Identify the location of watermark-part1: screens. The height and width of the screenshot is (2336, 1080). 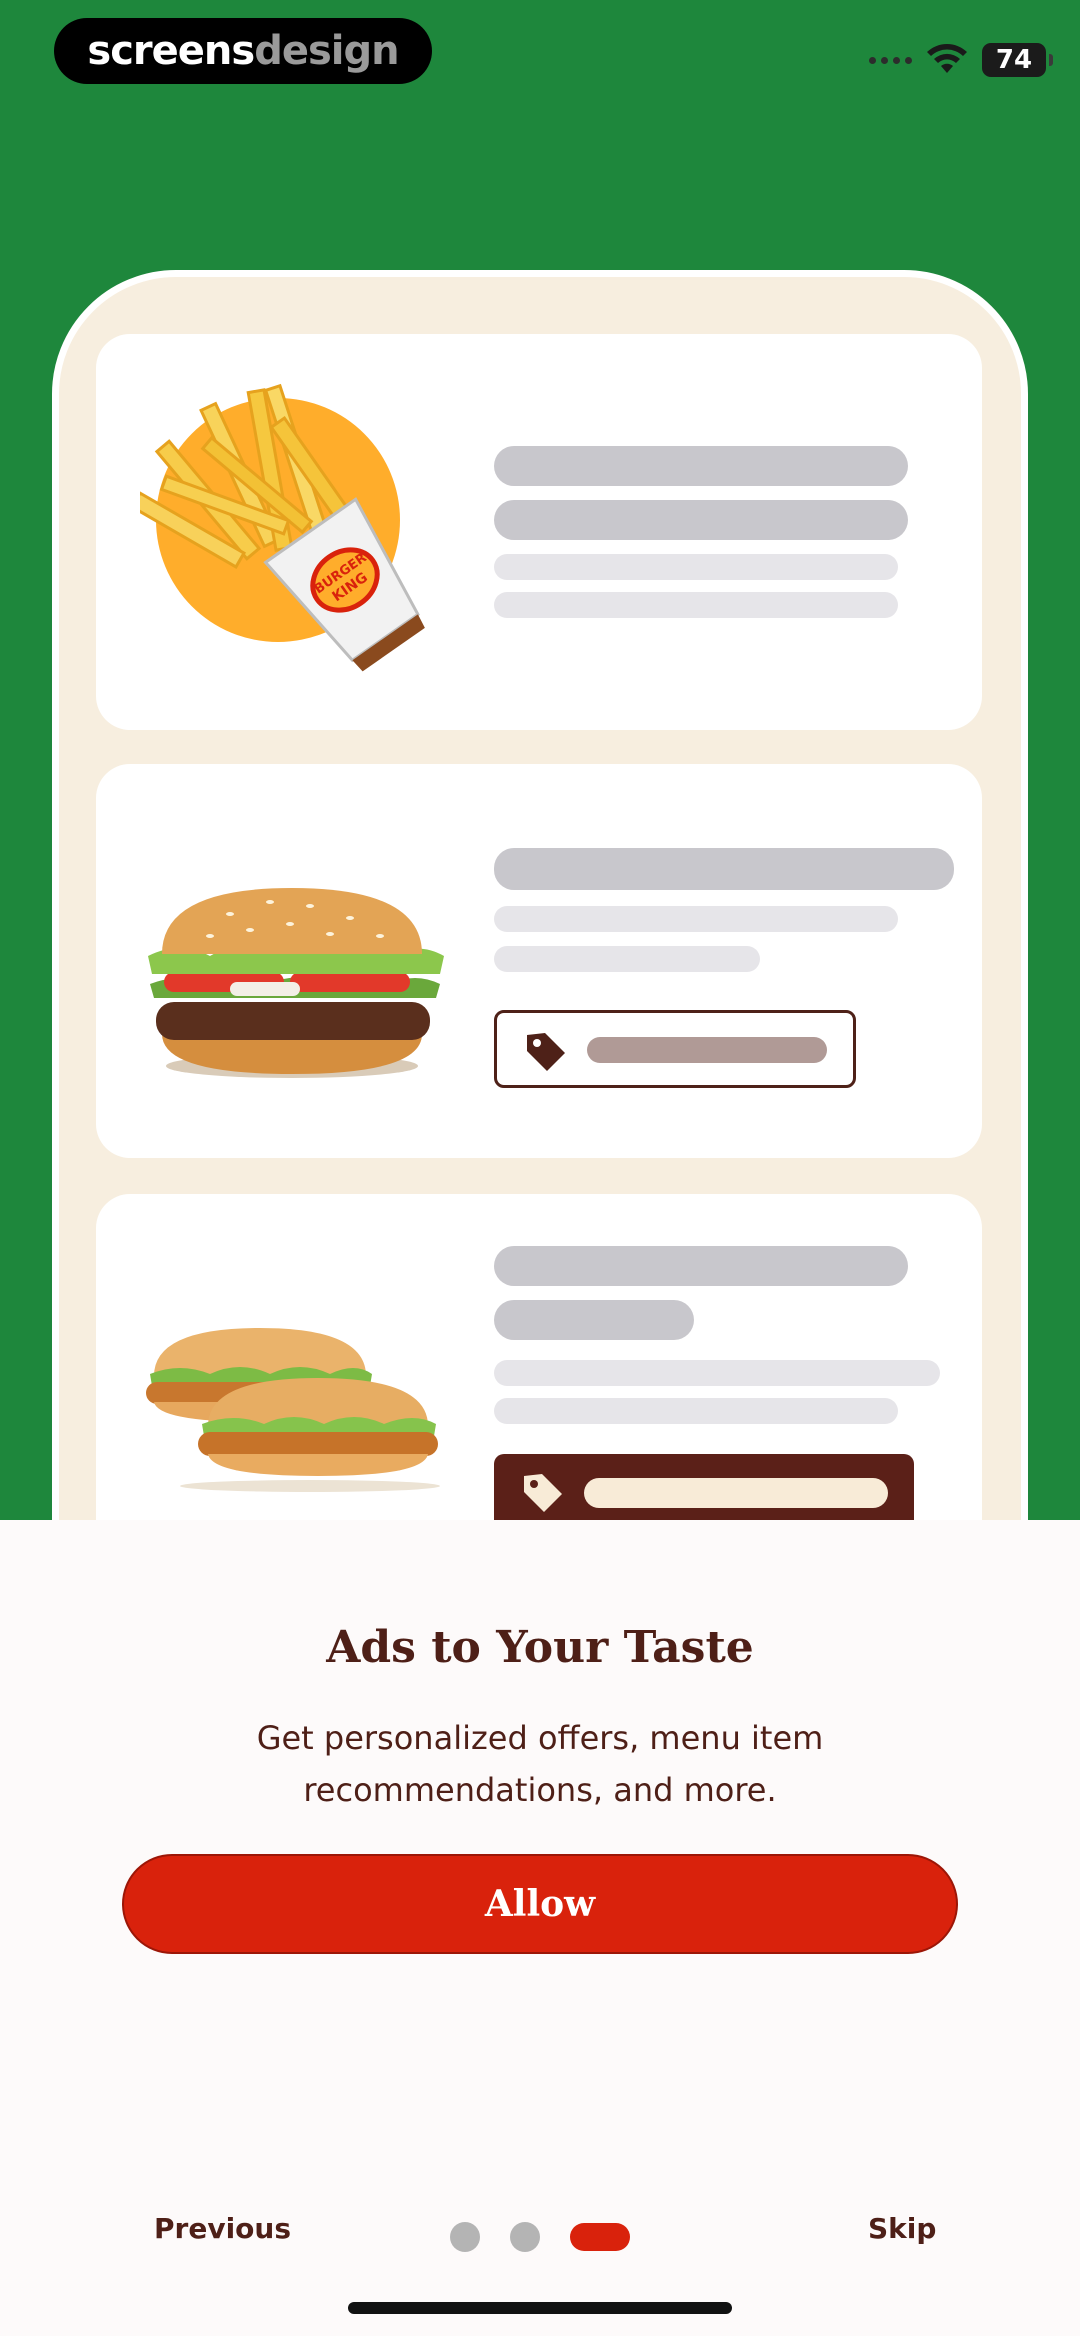
(171, 51).